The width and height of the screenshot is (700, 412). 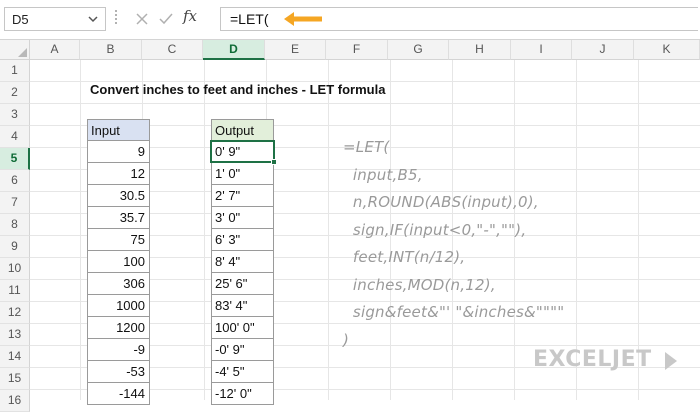 I want to click on enter-check-icon, so click(x=166, y=19).